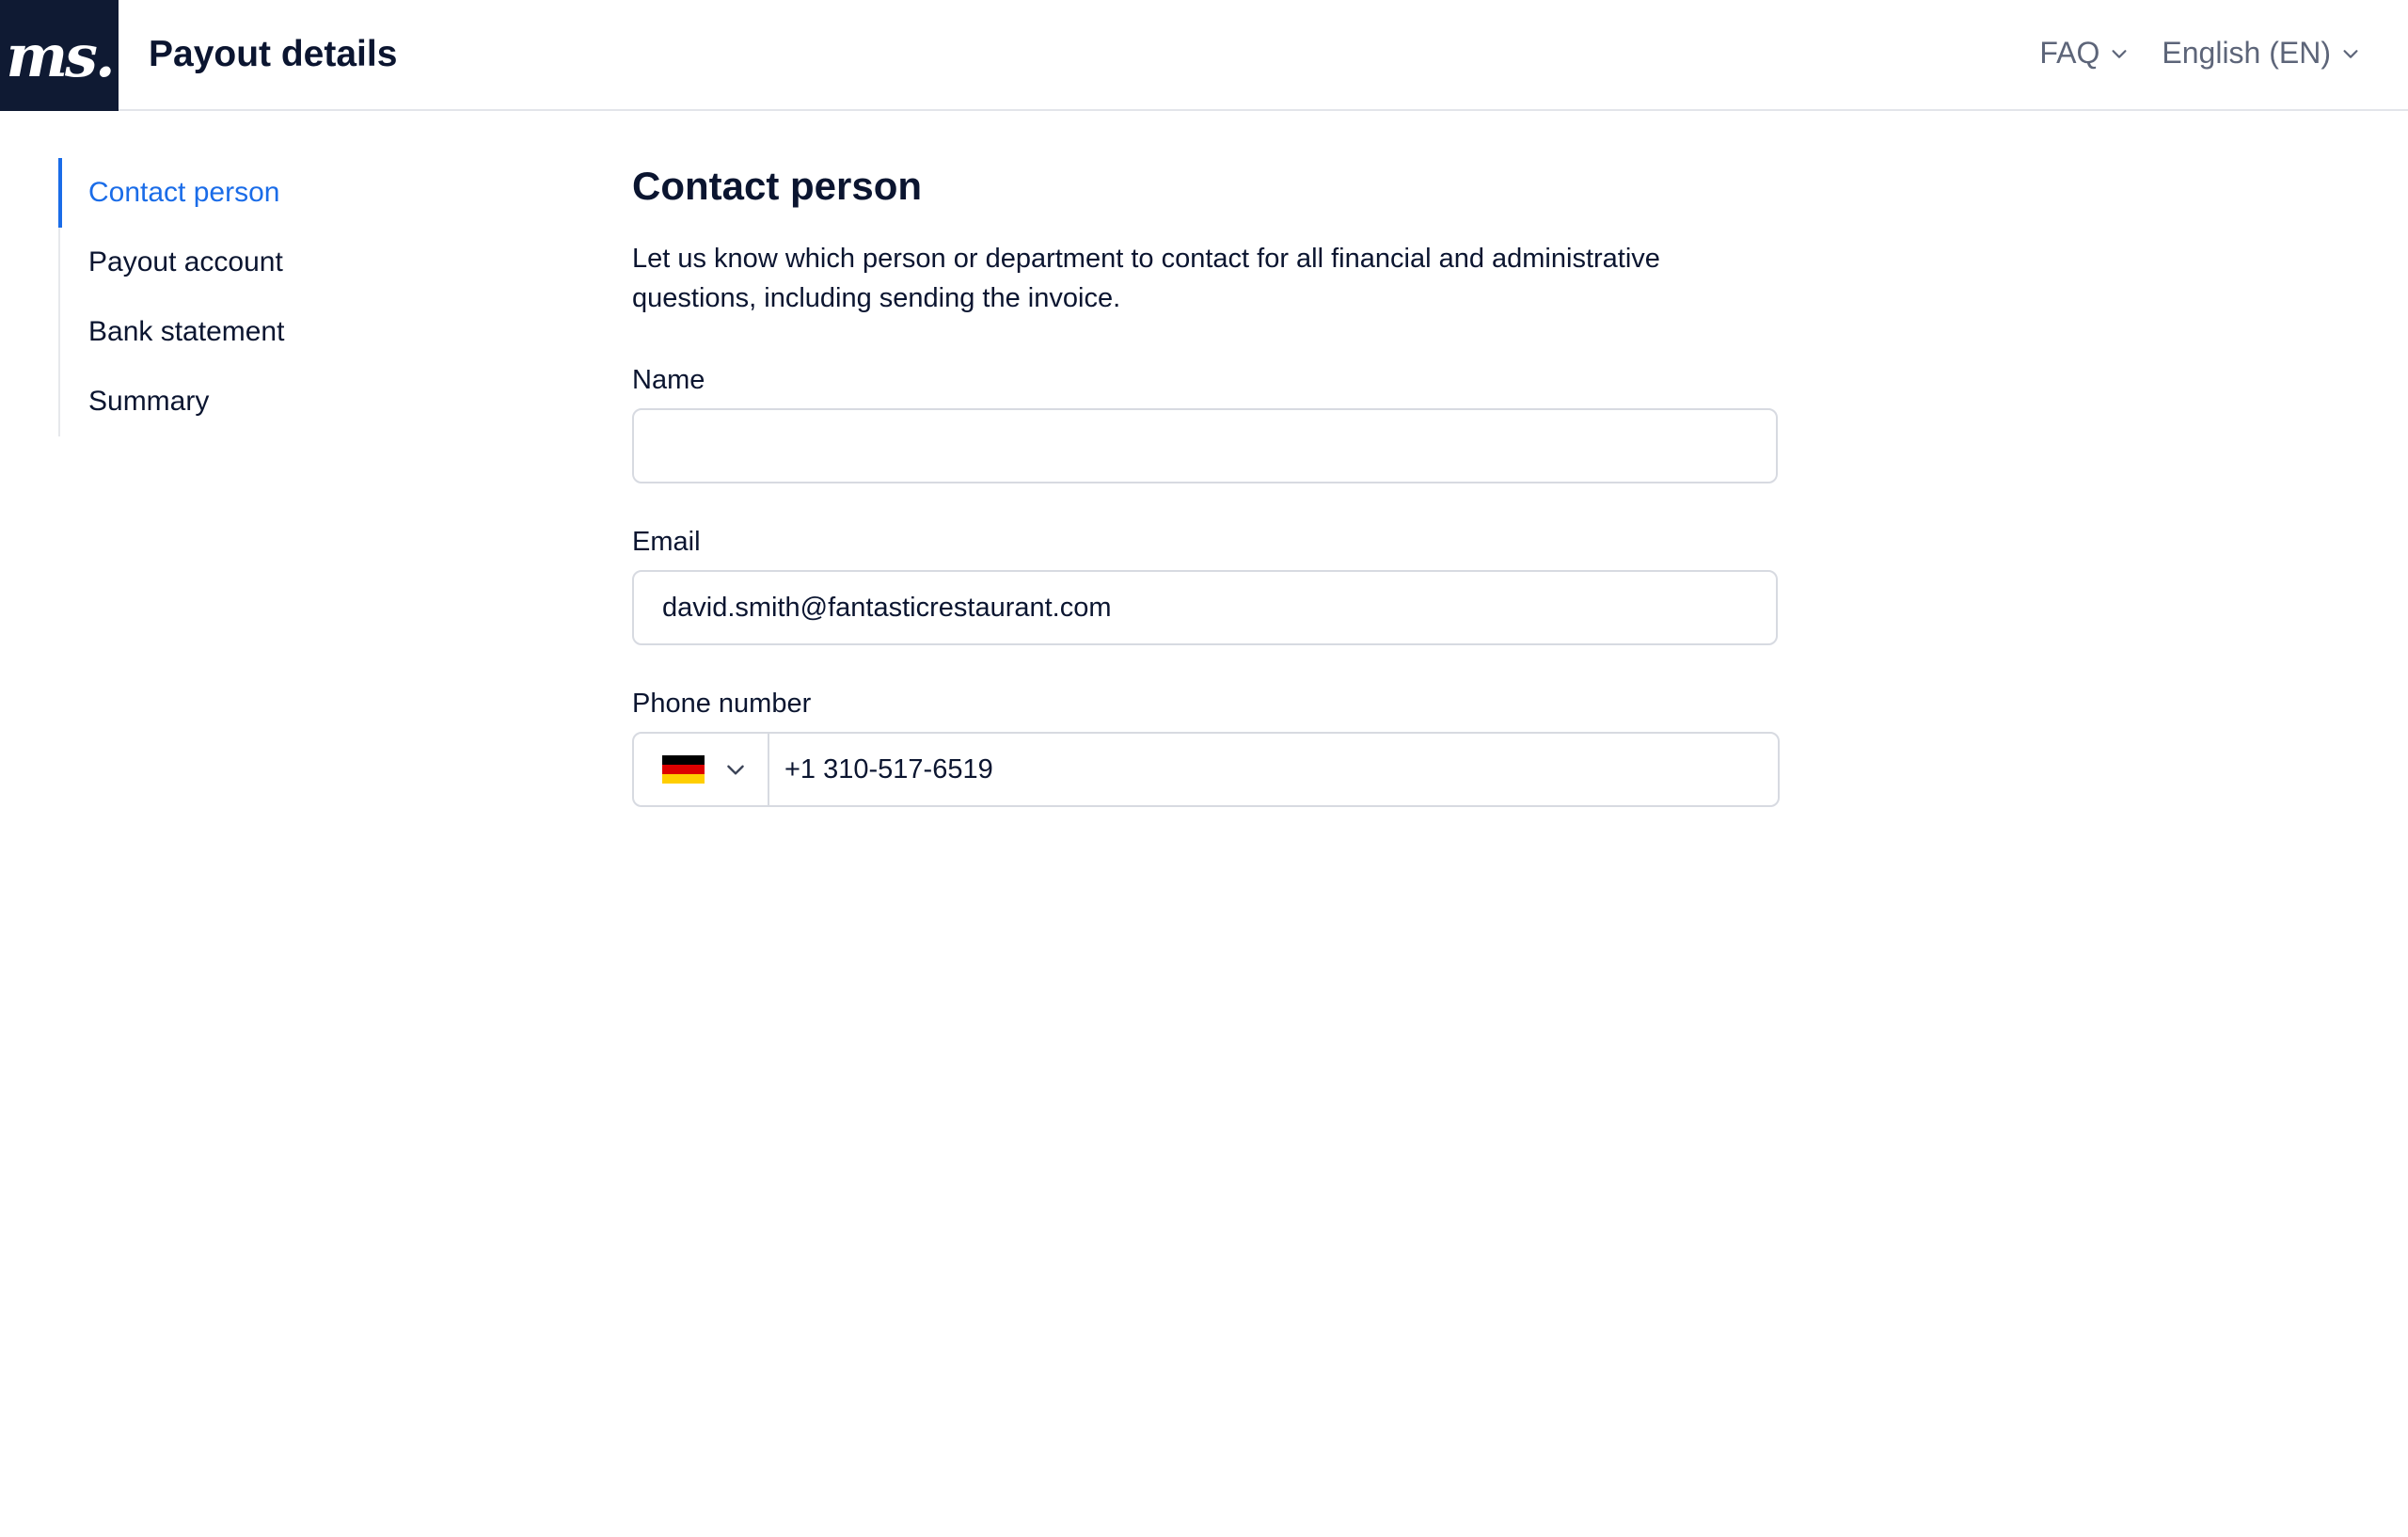 Image resolution: width=2408 pixels, height=1537 pixels. What do you see at coordinates (2069, 53) in the screenshot?
I see `faq-label: FAQ` at bounding box center [2069, 53].